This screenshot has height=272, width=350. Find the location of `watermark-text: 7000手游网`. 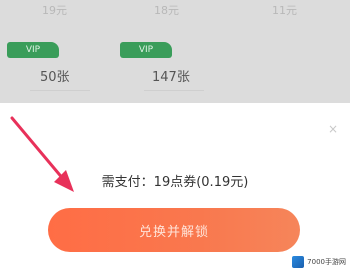

watermark-text: 7000手游网 is located at coordinates (326, 262).